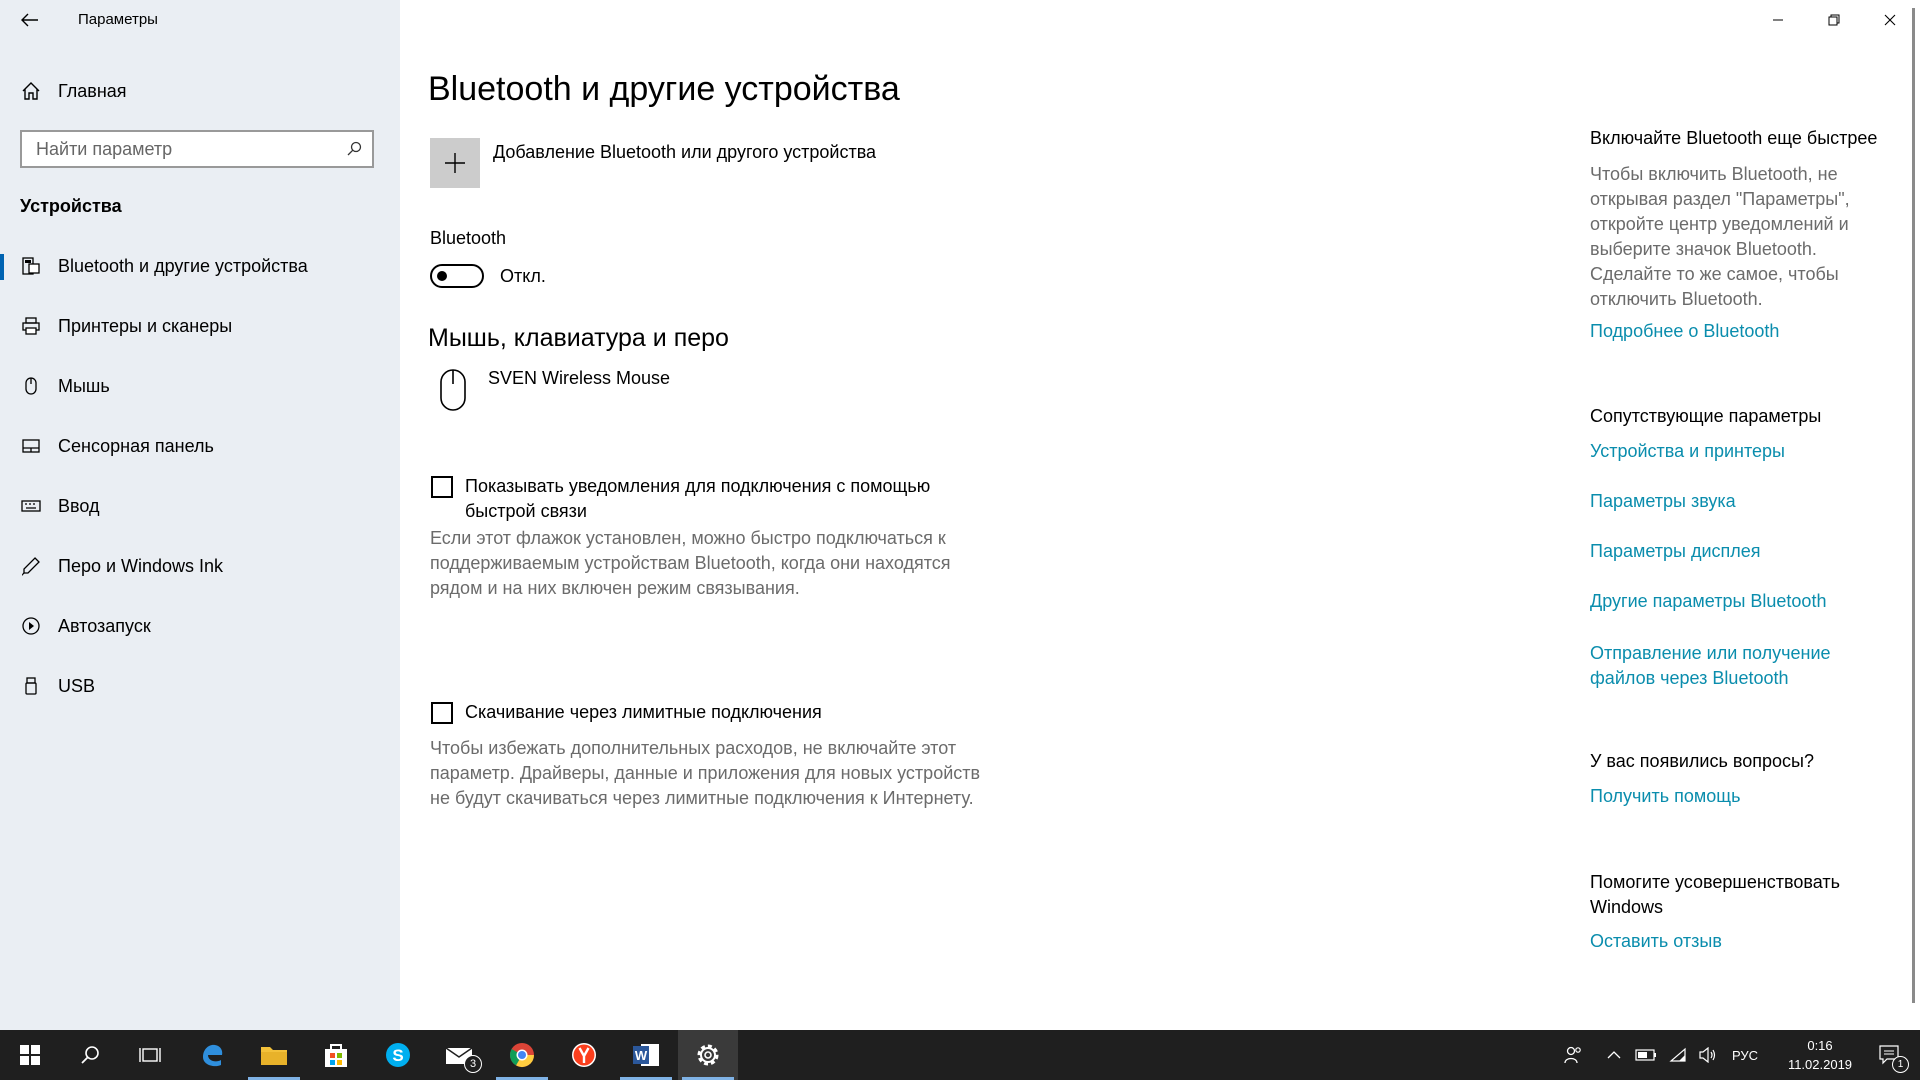 This screenshot has height=1080, width=1920. Describe the element at coordinates (31, 506) in the screenshot. I see `keyboard-icon` at that location.